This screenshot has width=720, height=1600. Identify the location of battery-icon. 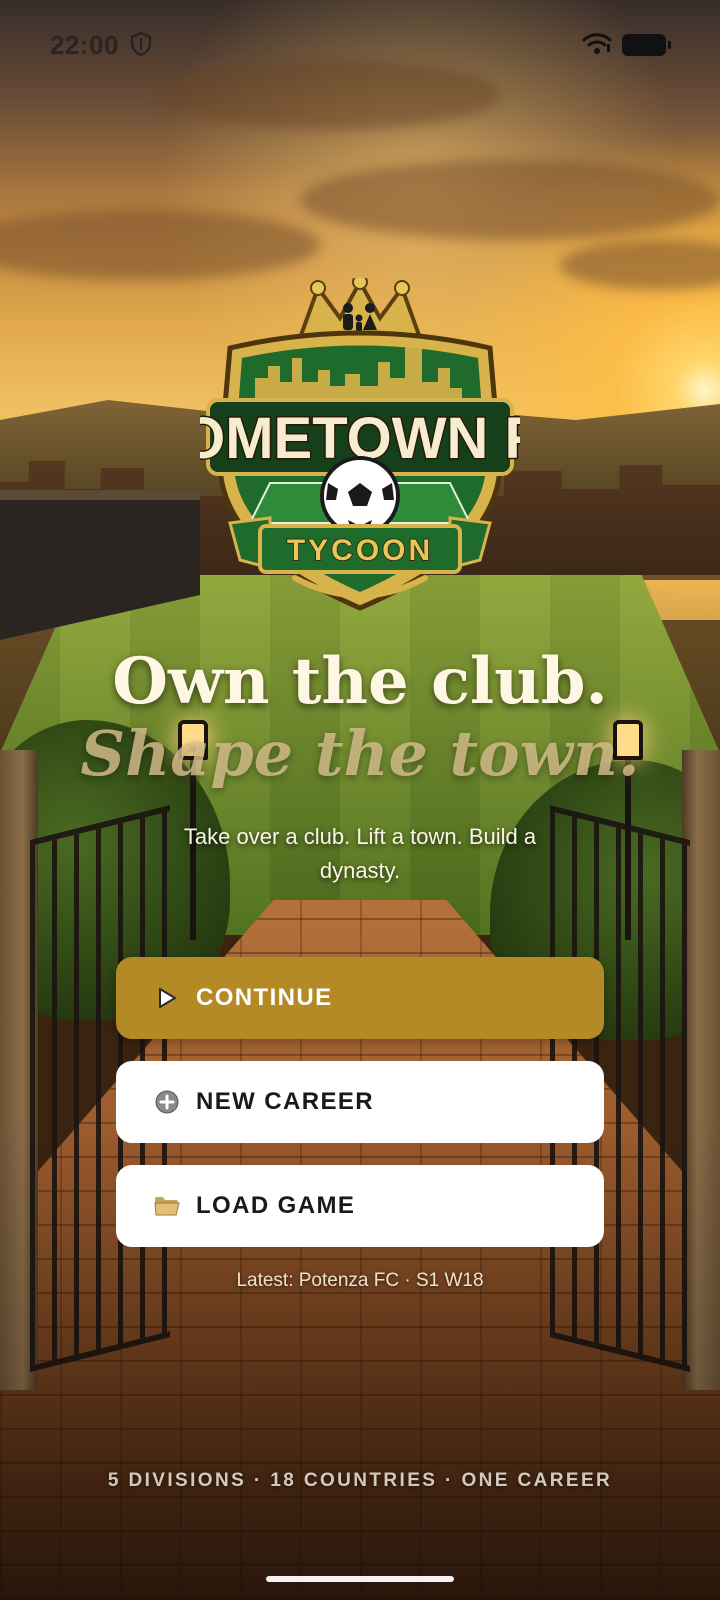
(646, 45).